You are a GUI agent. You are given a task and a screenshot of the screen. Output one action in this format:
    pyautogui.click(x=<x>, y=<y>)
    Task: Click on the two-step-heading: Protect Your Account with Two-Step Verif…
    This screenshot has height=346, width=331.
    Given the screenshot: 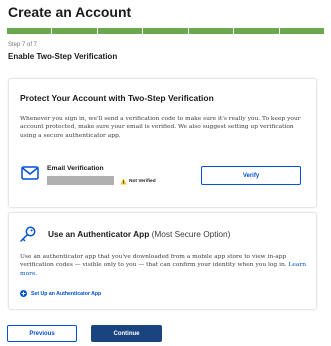 What is the action you would take?
    pyautogui.click(x=117, y=98)
    